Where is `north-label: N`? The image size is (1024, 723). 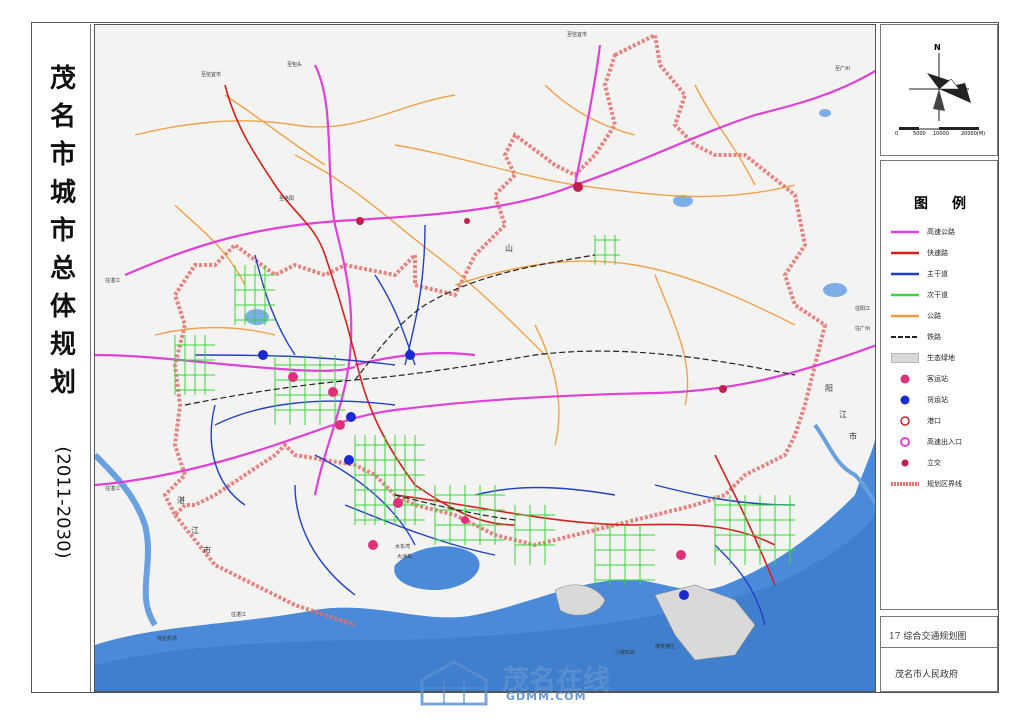
north-label: N is located at coordinates (937, 47).